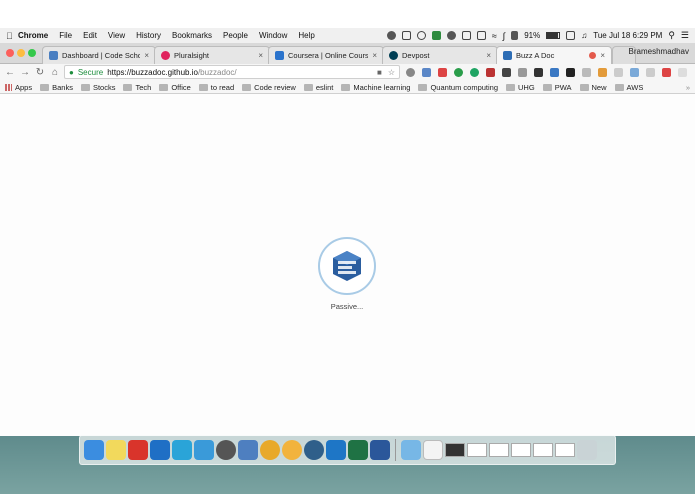 The image size is (695, 494). What do you see at coordinates (292, 450) in the screenshot?
I see `chrome-canary-icon` at bounding box center [292, 450].